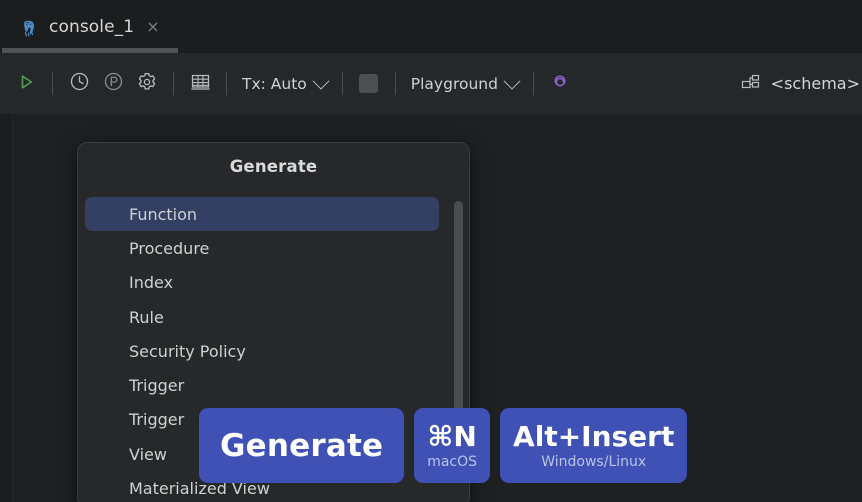 The height and width of the screenshot is (502, 862). What do you see at coordinates (594, 436) in the screenshot?
I see `win-shortcut-keys: Alt+Insert` at bounding box center [594, 436].